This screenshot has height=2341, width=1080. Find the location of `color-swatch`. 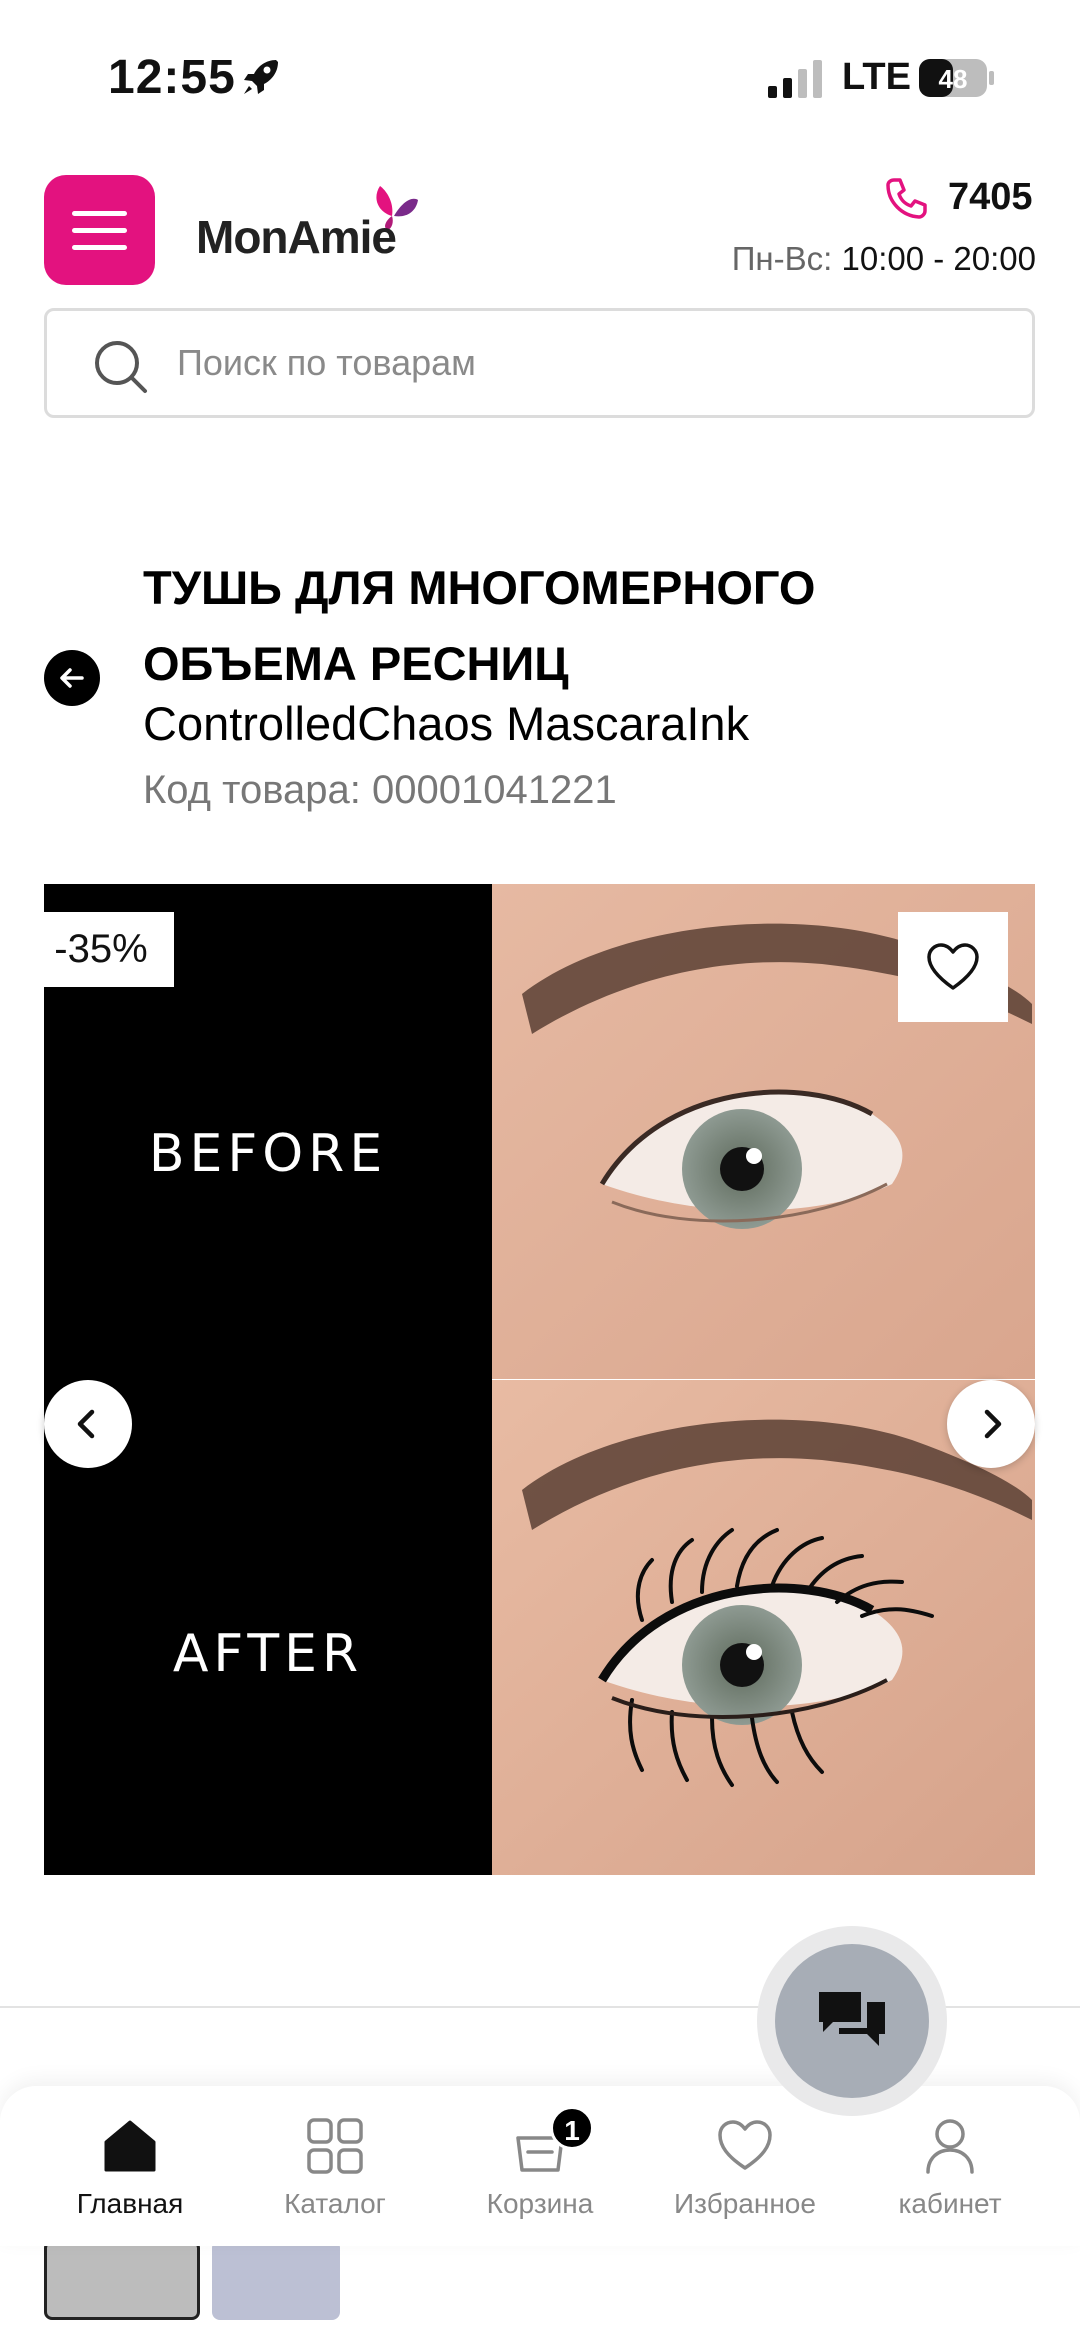

color-swatch is located at coordinates (276, 2280).